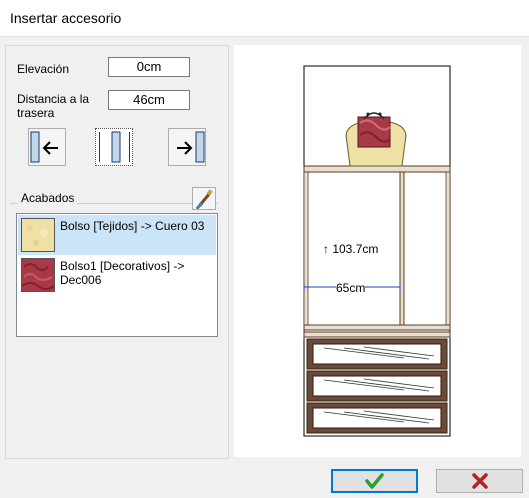 This screenshot has height=498, width=529. I want to click on center-icon, so click(114, 147).